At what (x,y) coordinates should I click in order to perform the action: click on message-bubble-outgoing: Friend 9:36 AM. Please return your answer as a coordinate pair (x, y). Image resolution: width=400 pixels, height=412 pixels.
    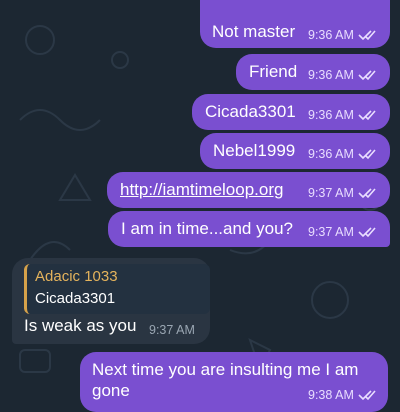
    Looking at the image, I should click on (313, 72).